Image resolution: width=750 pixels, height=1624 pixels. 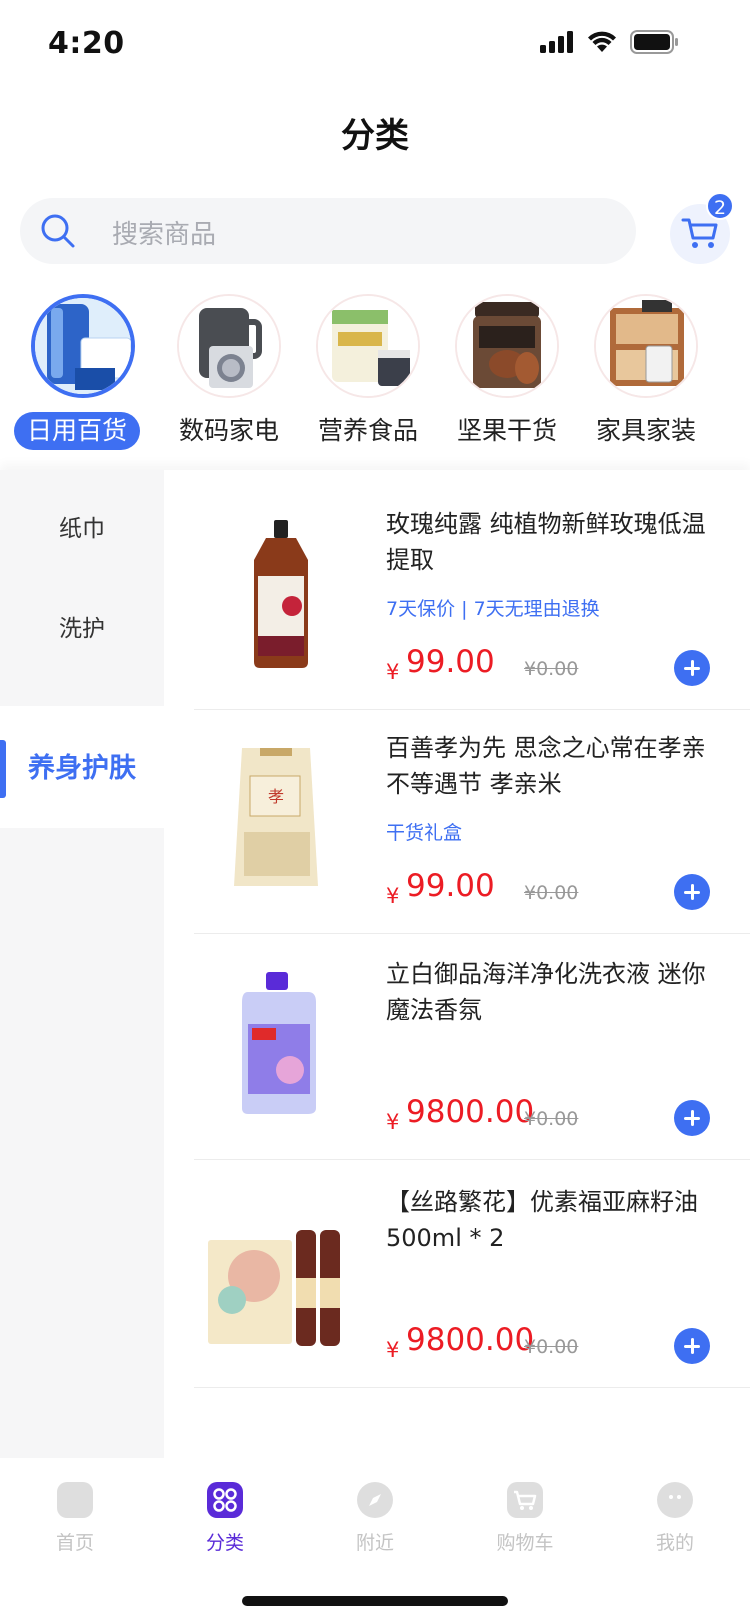 I want to click on status-icons, so click(x=610, y=42).